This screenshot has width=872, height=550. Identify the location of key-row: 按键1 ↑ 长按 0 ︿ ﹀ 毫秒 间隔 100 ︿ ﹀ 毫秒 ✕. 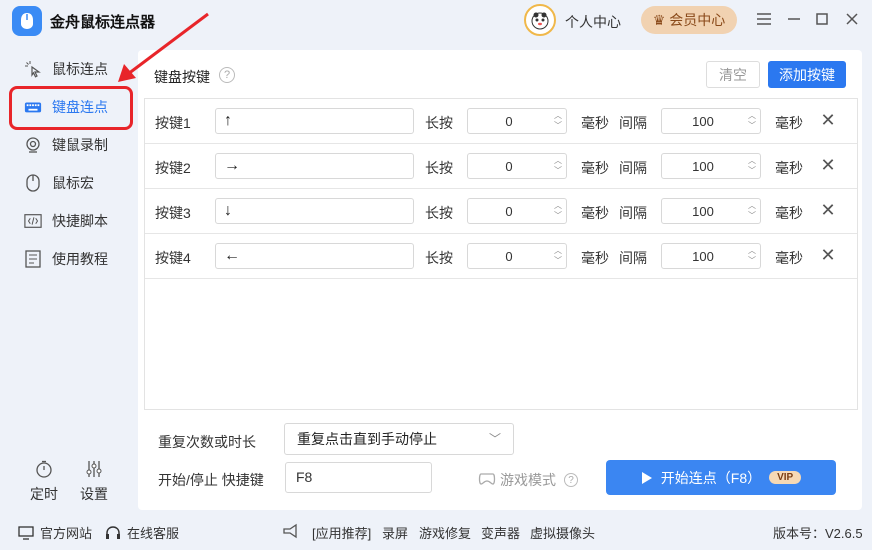
(501, 121).